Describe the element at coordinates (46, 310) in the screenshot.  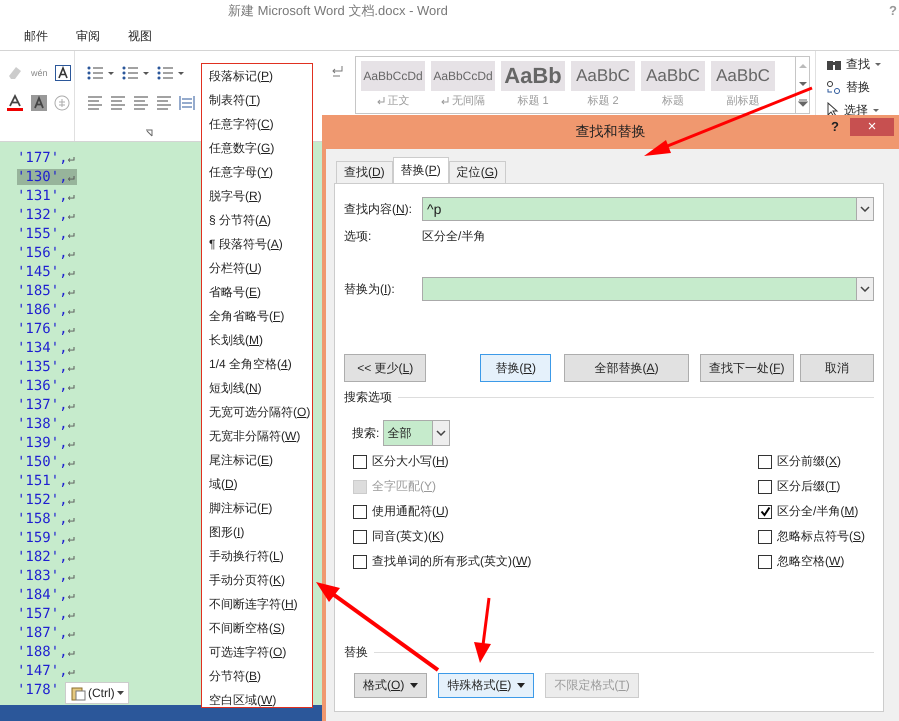
I see `document-line: '186',↵` at that location.